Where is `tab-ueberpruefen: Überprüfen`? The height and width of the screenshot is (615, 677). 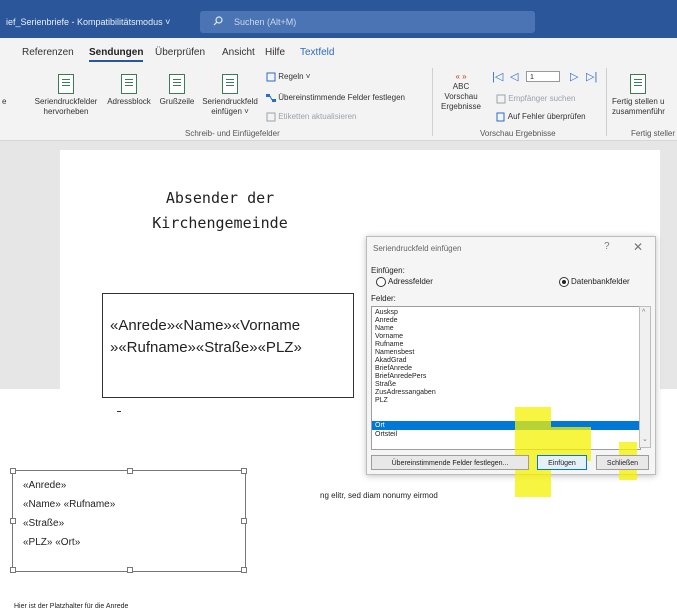
tab-ueberpruefen: Überprüfen is located at coordinates (180, 52).